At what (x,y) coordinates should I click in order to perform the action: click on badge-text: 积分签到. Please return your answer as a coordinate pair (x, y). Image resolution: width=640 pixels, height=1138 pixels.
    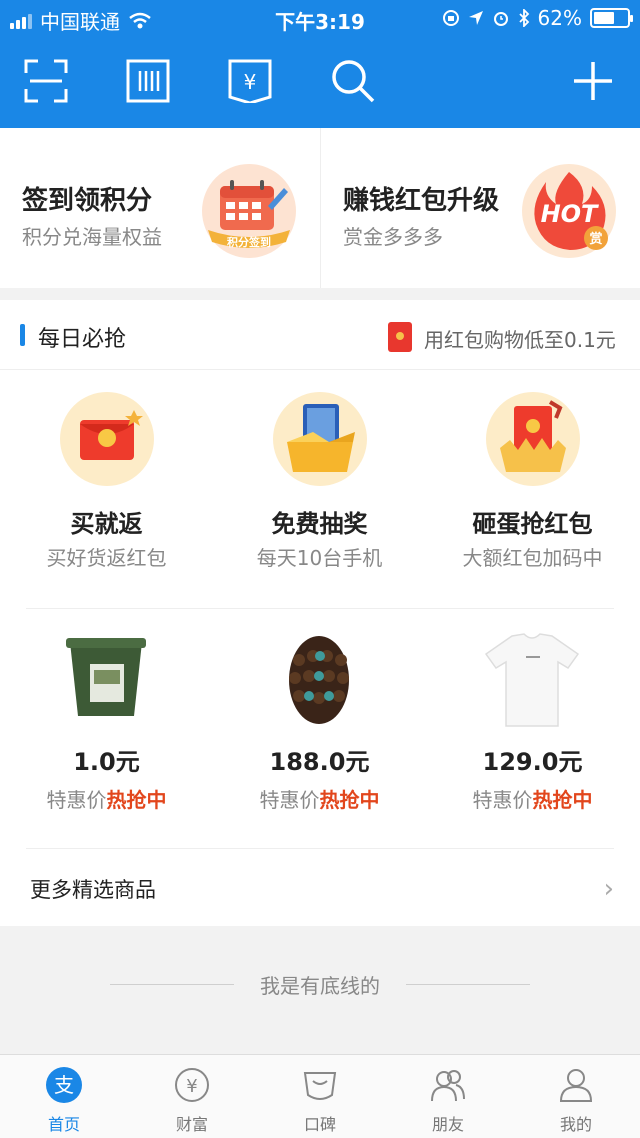
    Looking at the image, I should click on (249, 242).